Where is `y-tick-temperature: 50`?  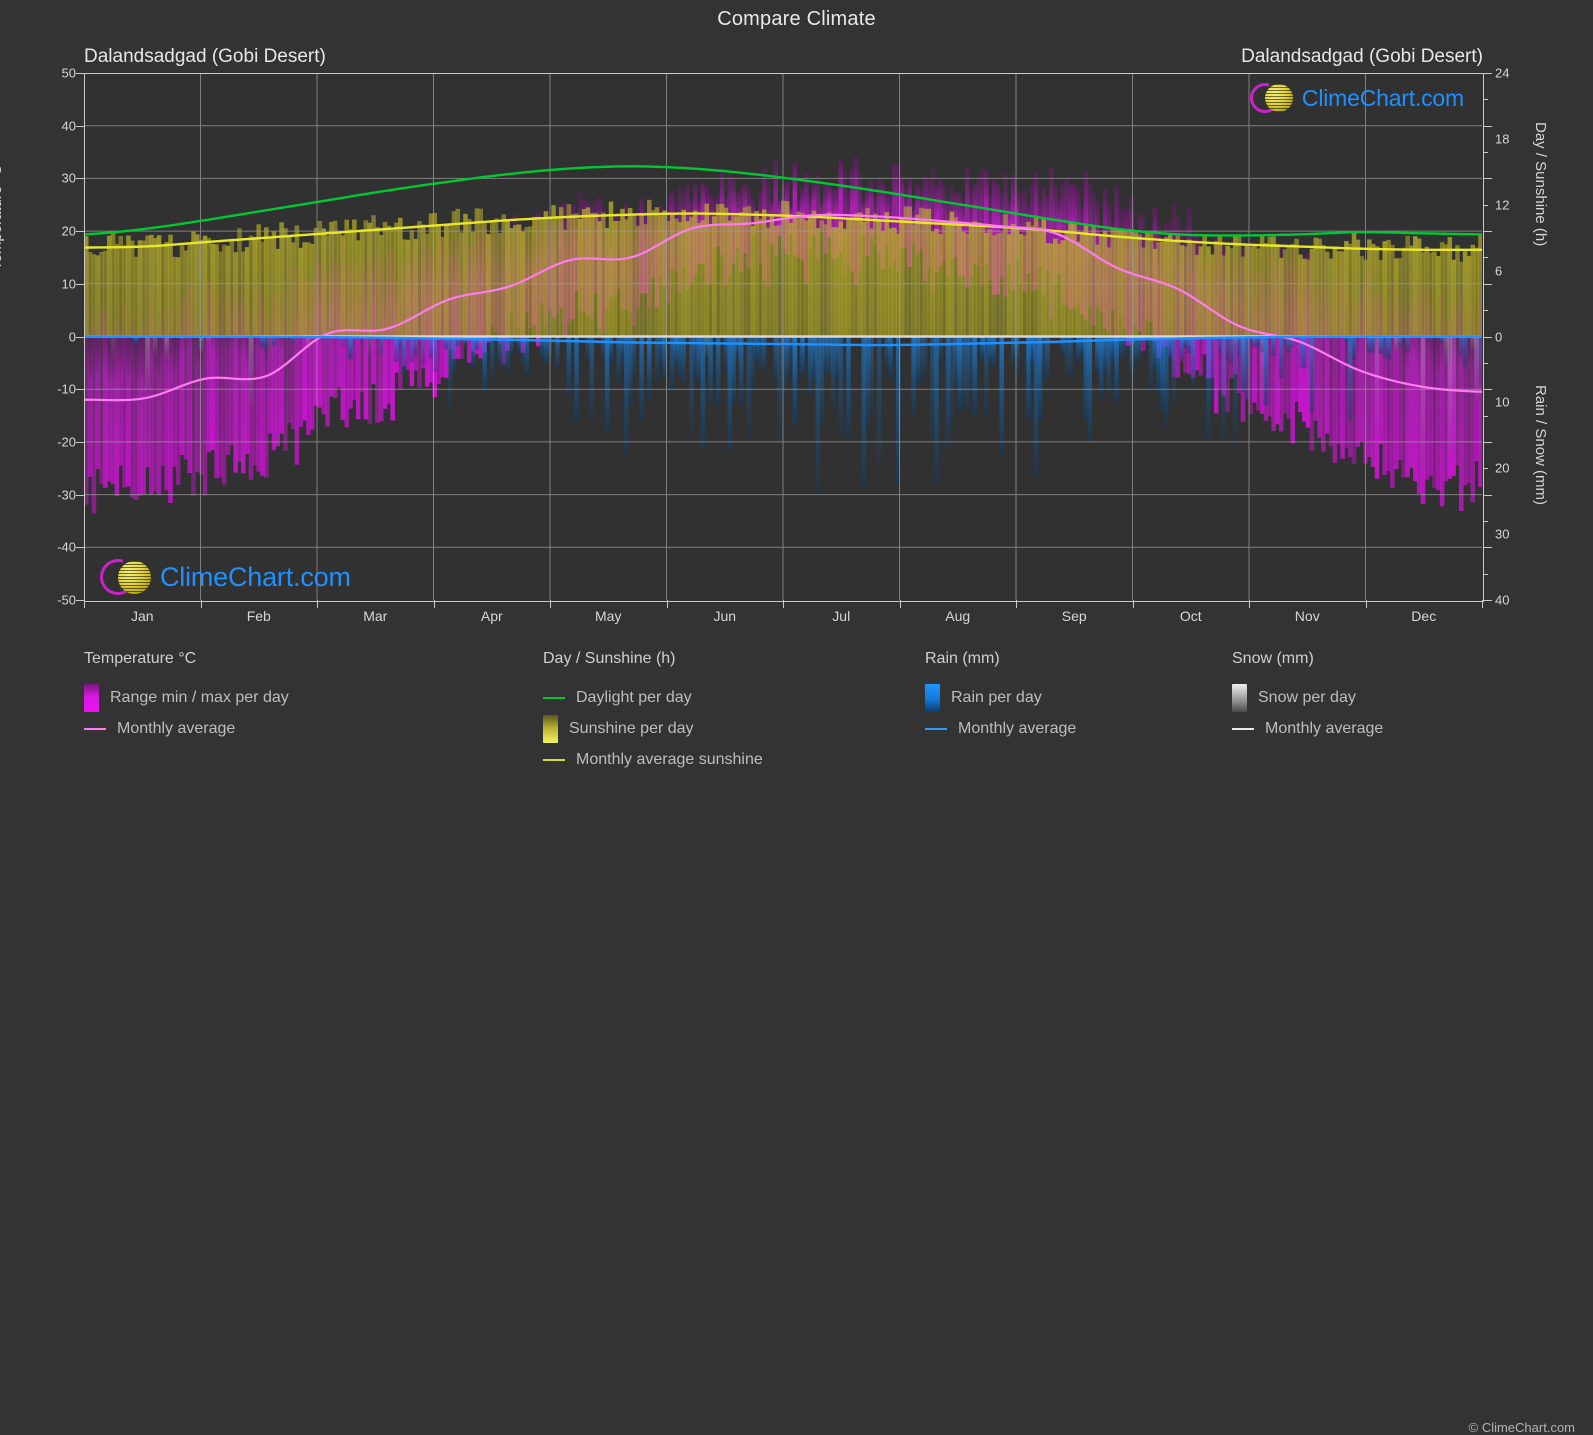 y-tick-temperature: 50 is located at coordinates (68, 73).